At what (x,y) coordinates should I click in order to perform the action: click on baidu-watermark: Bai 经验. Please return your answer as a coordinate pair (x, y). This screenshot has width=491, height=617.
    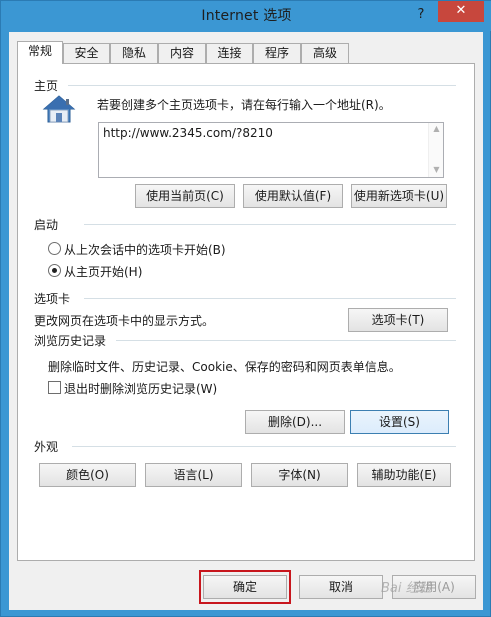
    Looking at the image, I should click on (406, 588).